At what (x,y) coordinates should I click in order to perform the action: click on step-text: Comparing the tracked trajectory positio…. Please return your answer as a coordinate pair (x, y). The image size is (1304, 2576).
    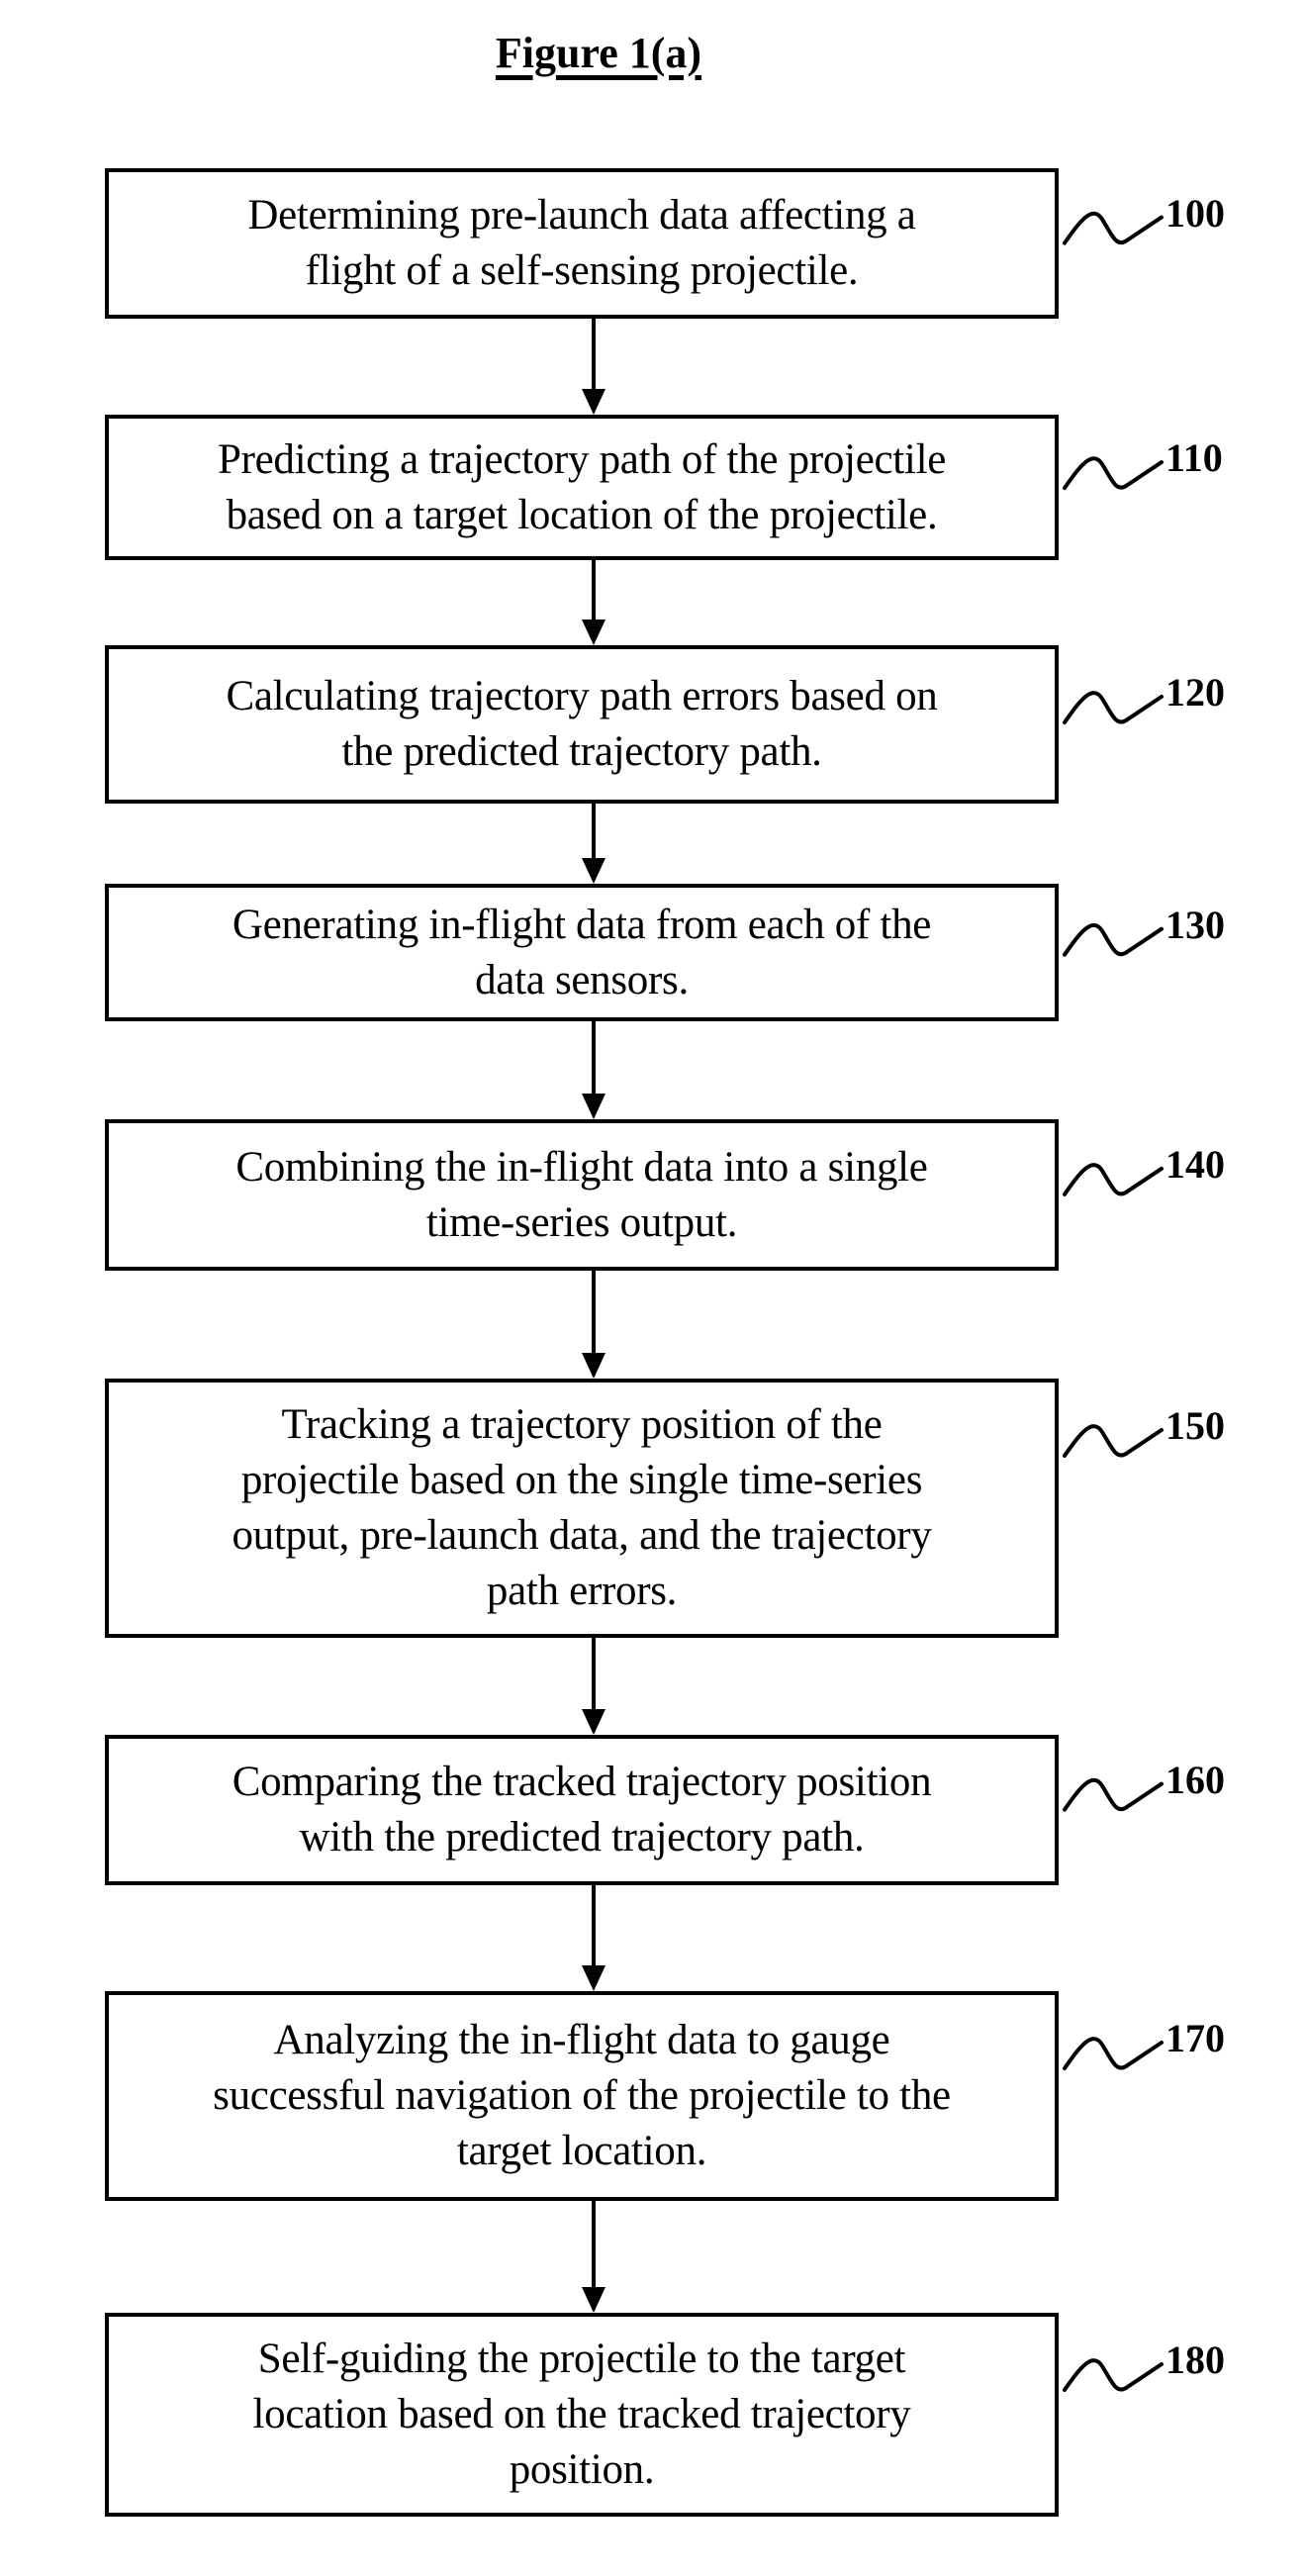
    Looking at the image, I should click on (583, 1810).